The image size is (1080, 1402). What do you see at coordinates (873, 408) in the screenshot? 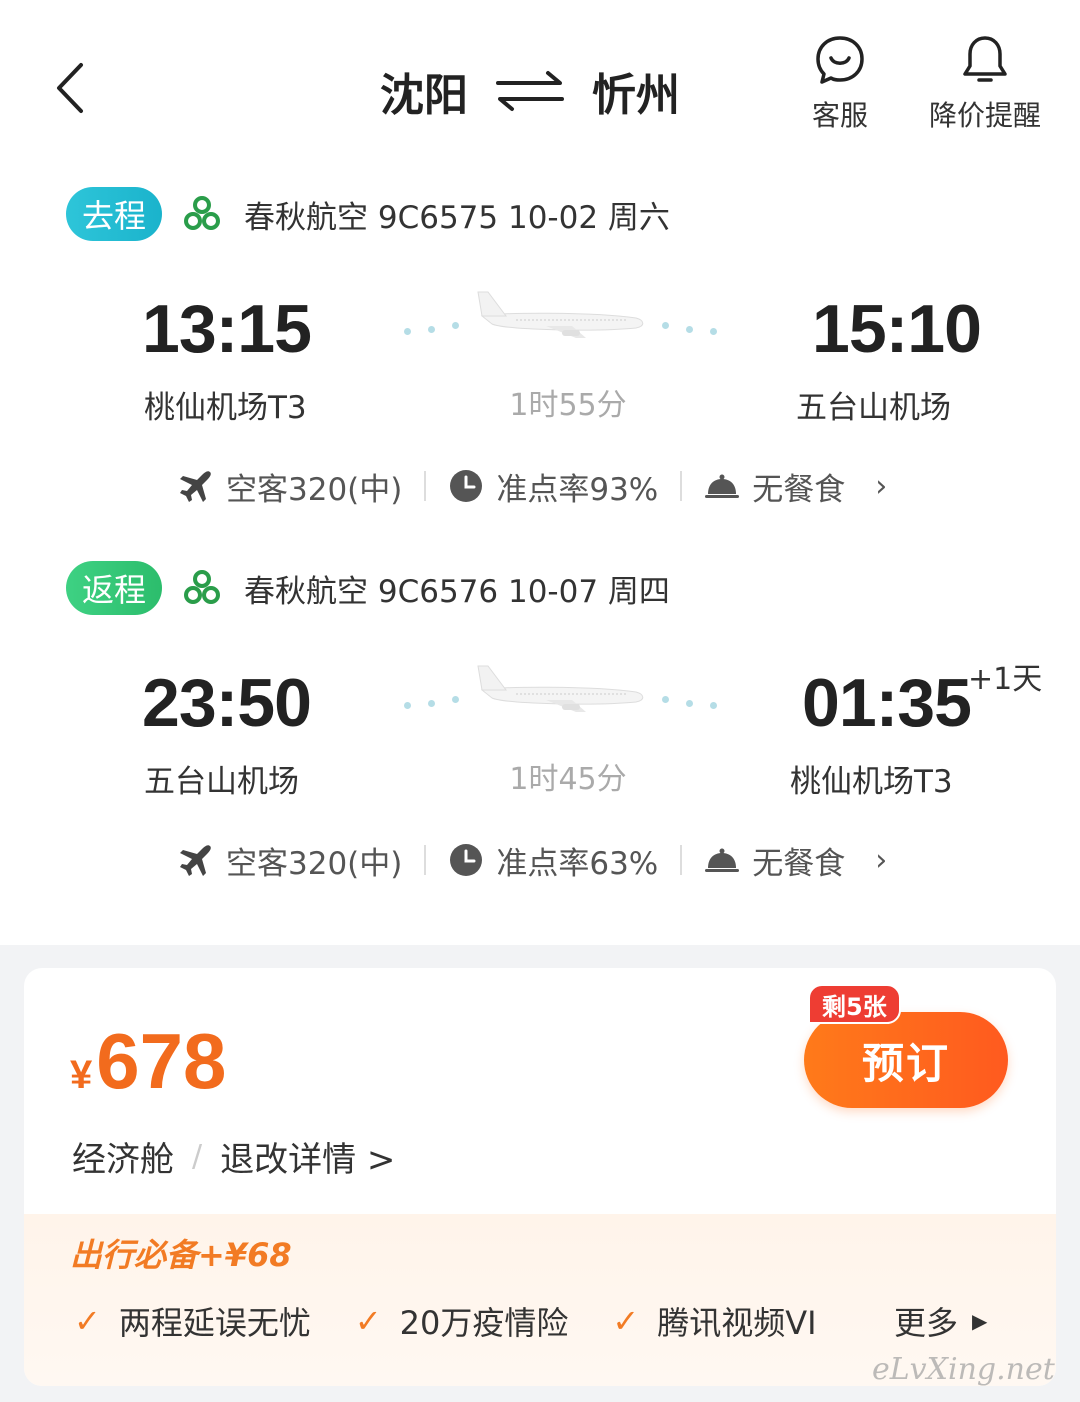
I see `outbound-arr-airport: 五台山机场` at bounding box center [873, 408].